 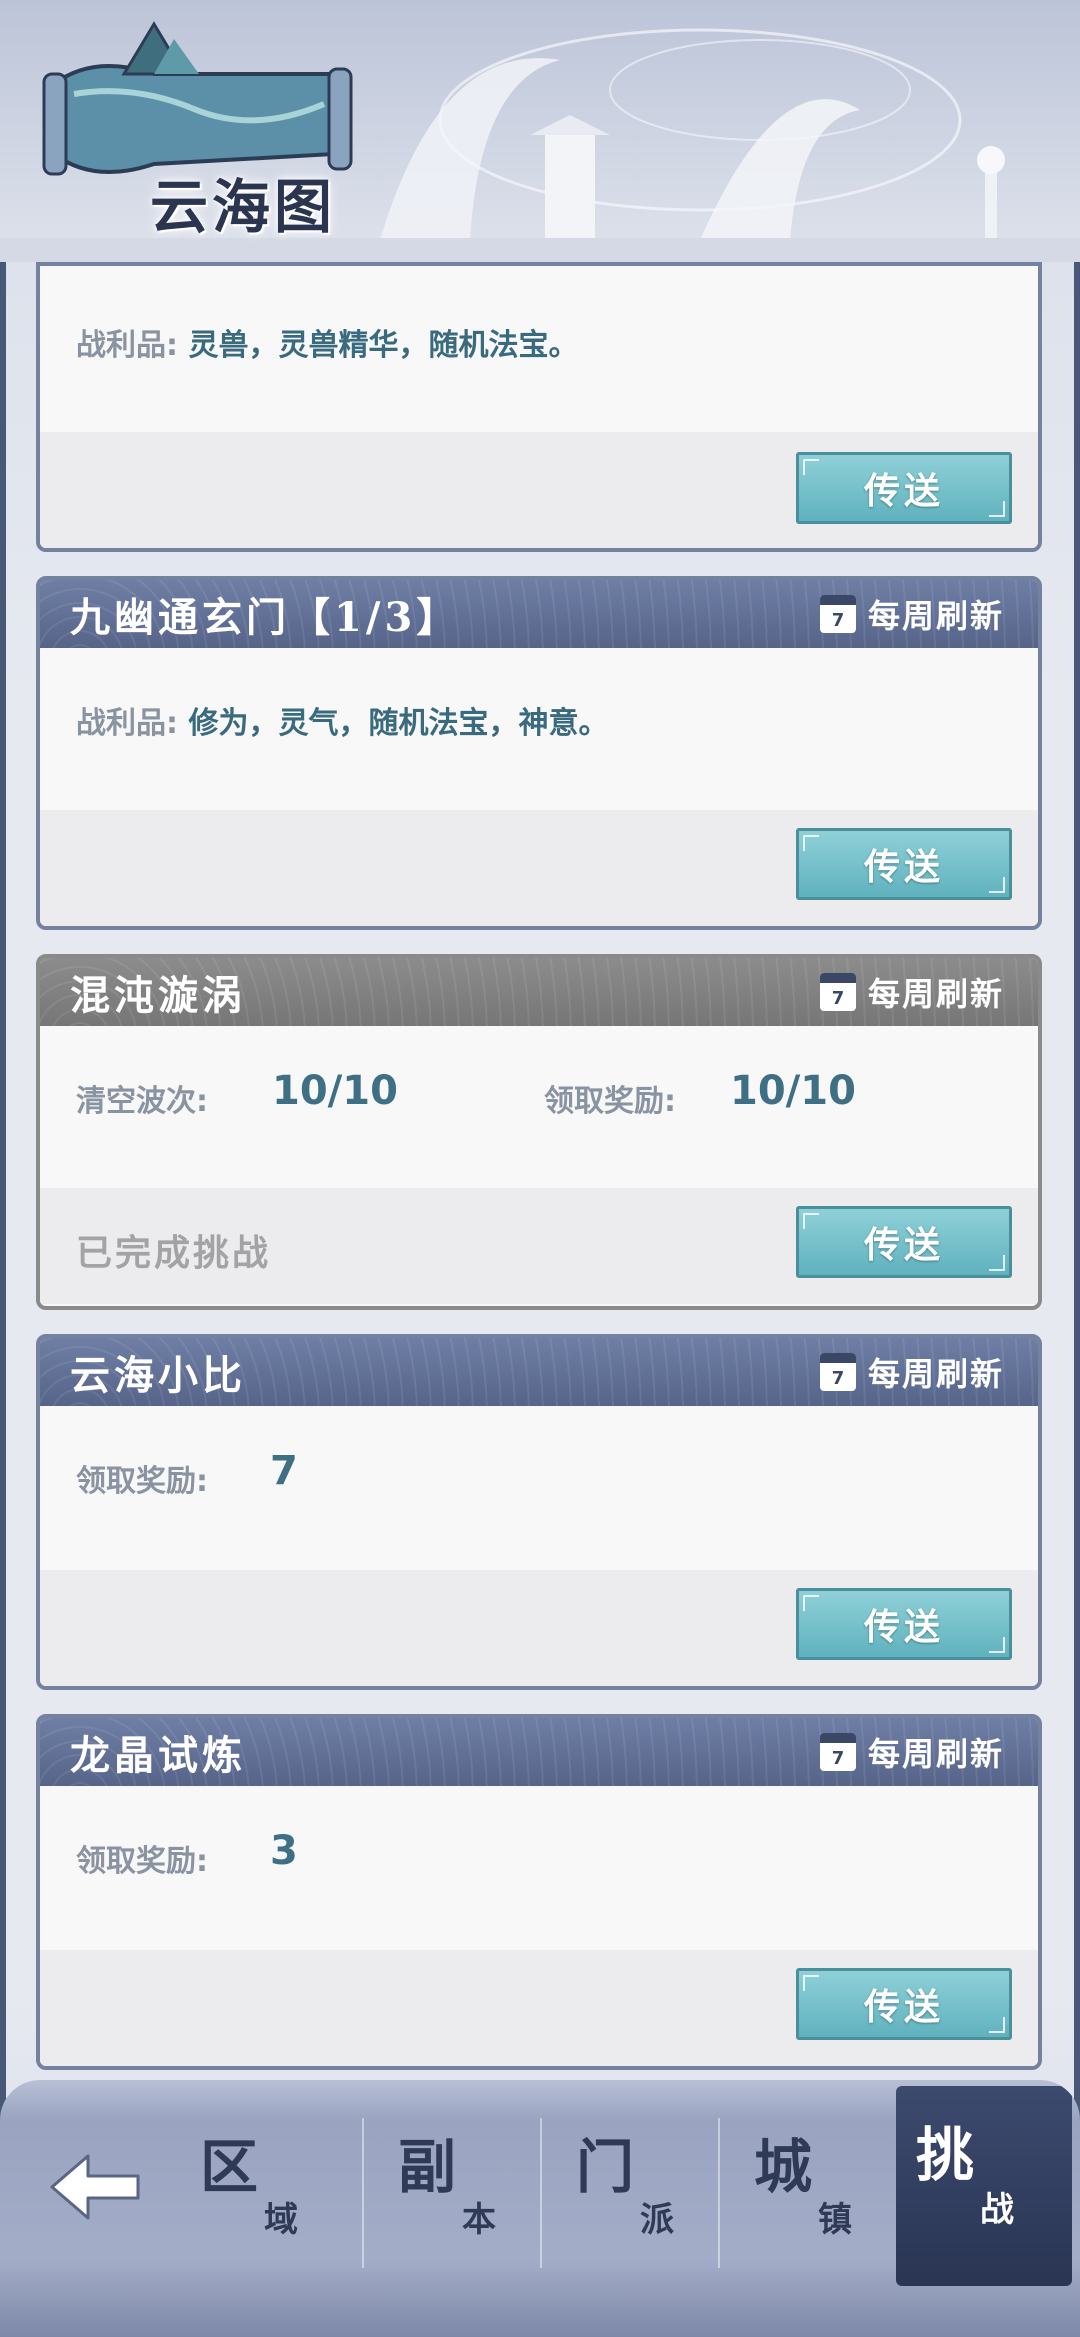 What do you see at coordinates (539, 753) in the screenshot?
I see `challenge-card-jiuyou: 九幽通玄门【1/3】 7 每周刷新 战利品: 修为，灵气，随机法宝，神意。 传送` at bounding box center [539, 753].